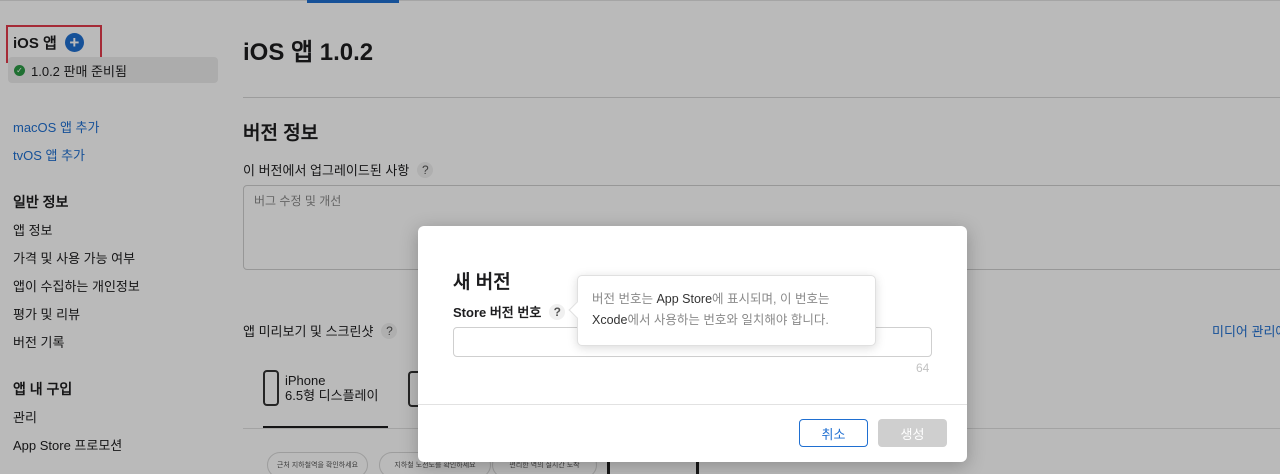 This screenshot has width=1280, height=474. I want to click on store-version-label-row: Store 버전 번호 ?, so click(509, 311).